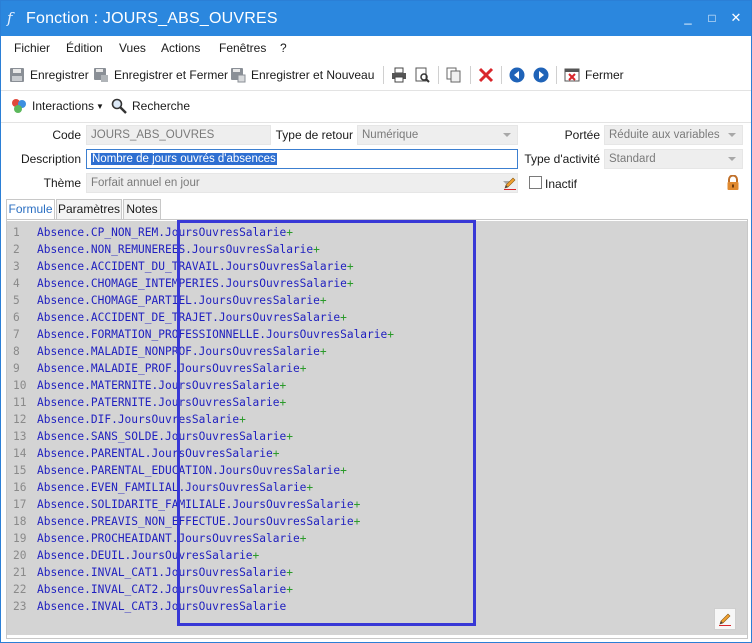 The width and height of the screenshot is (752, 643). What do you see at coordinates (582, 135) in the screenshot?
I see `scope-label: Portée` at bounding box center [582, 135].